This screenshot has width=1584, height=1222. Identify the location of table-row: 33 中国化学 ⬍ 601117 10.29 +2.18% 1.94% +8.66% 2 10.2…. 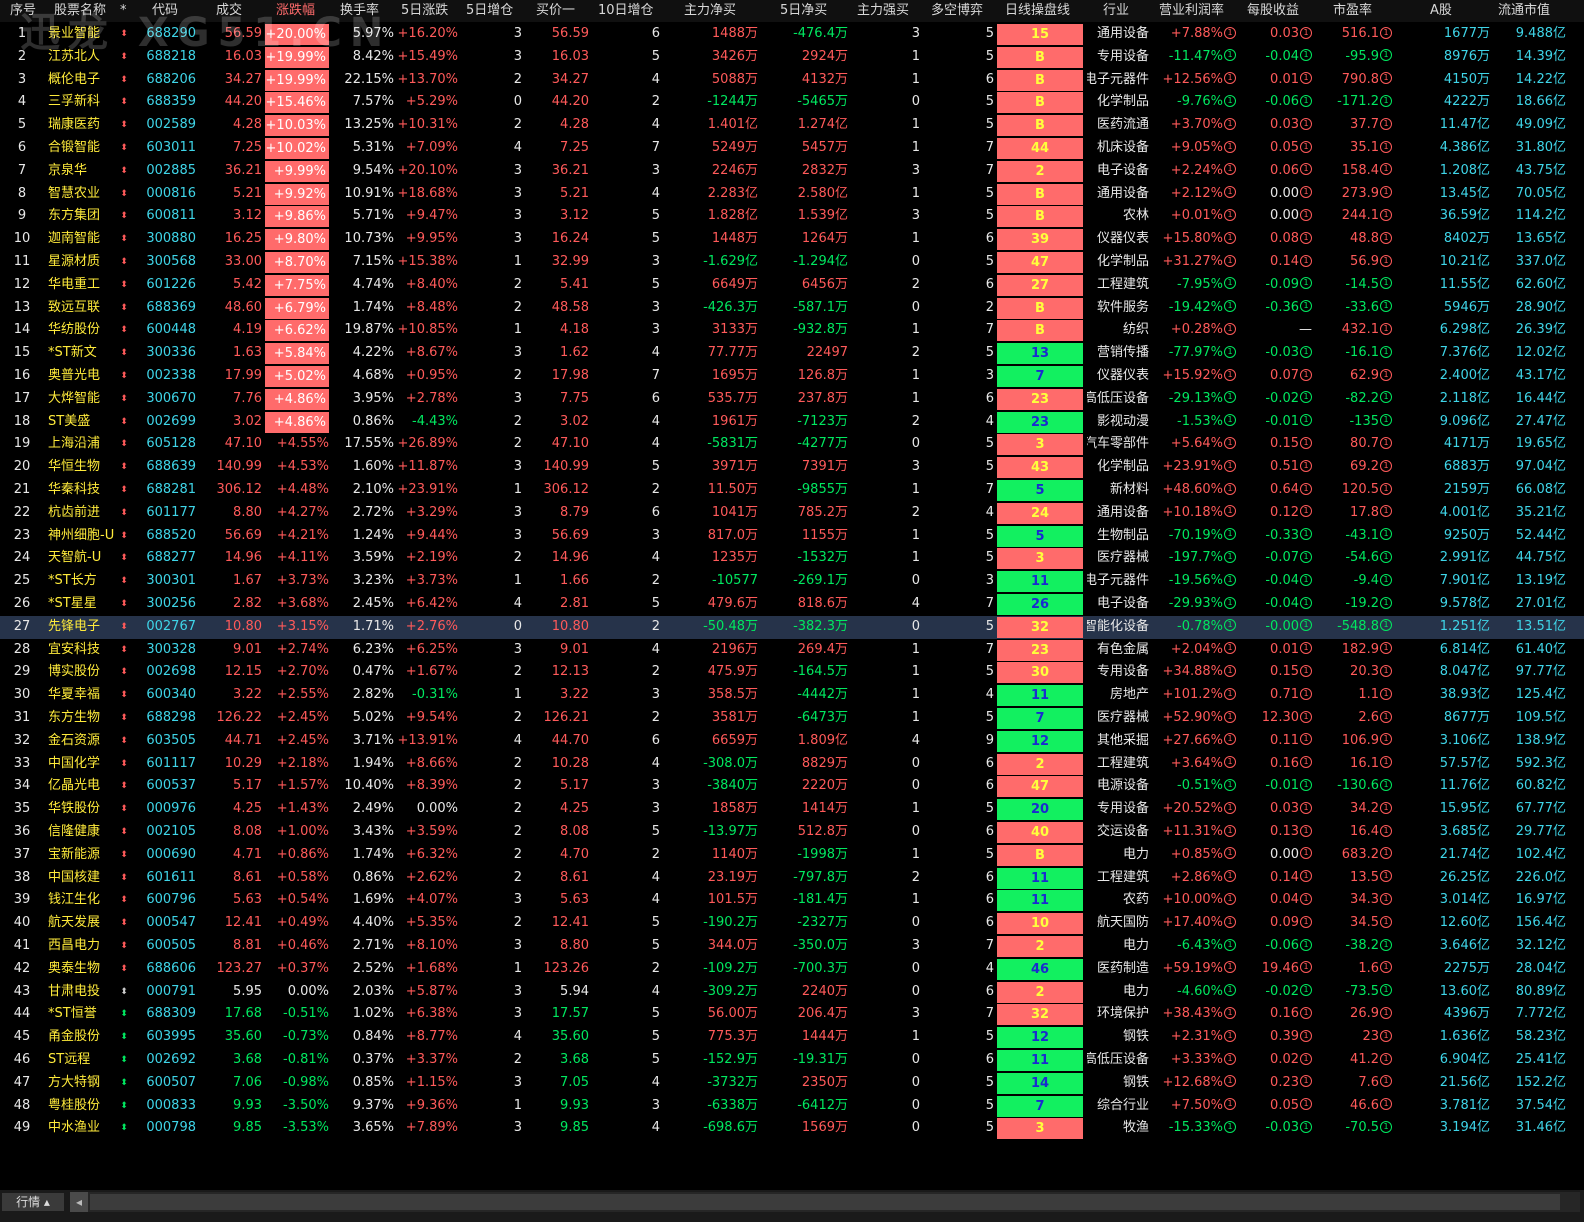
(792, 764).